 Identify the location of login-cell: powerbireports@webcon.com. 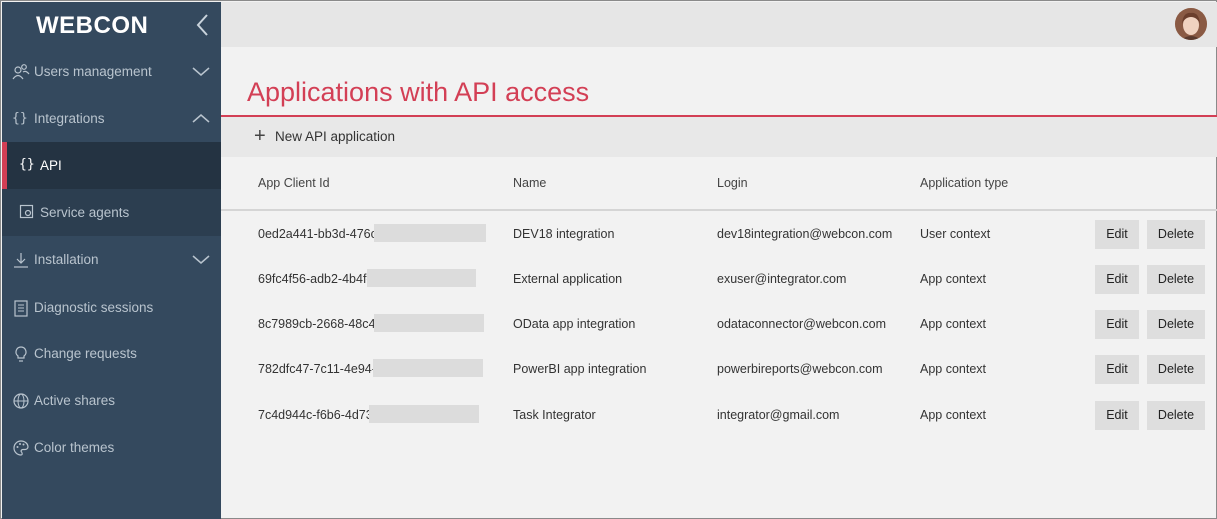
(800, 369).